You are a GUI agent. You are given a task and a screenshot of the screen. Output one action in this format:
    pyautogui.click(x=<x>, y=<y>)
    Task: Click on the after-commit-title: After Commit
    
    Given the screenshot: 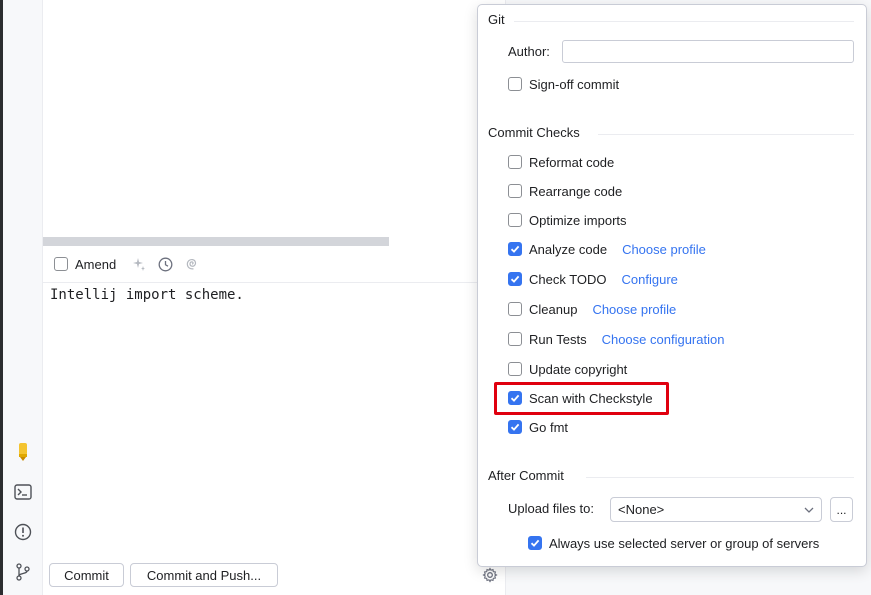 What is the action you would take?
    pyautogui.click(x=526, y=475)
    